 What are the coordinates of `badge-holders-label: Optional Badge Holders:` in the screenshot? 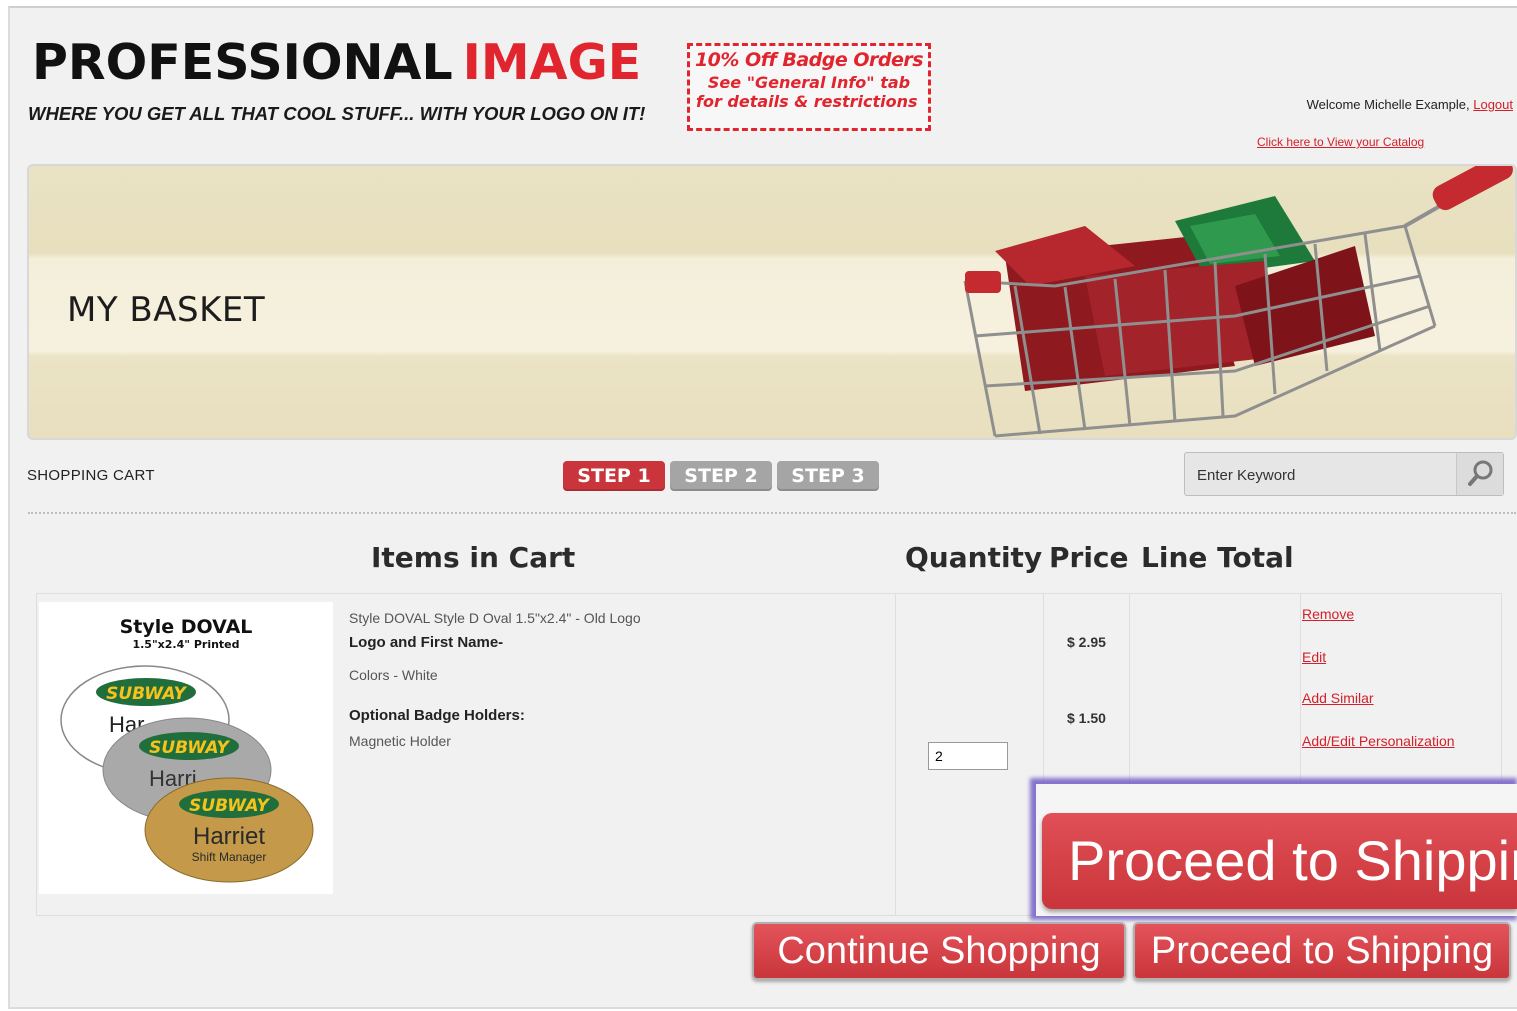 It's located at (437, 715).